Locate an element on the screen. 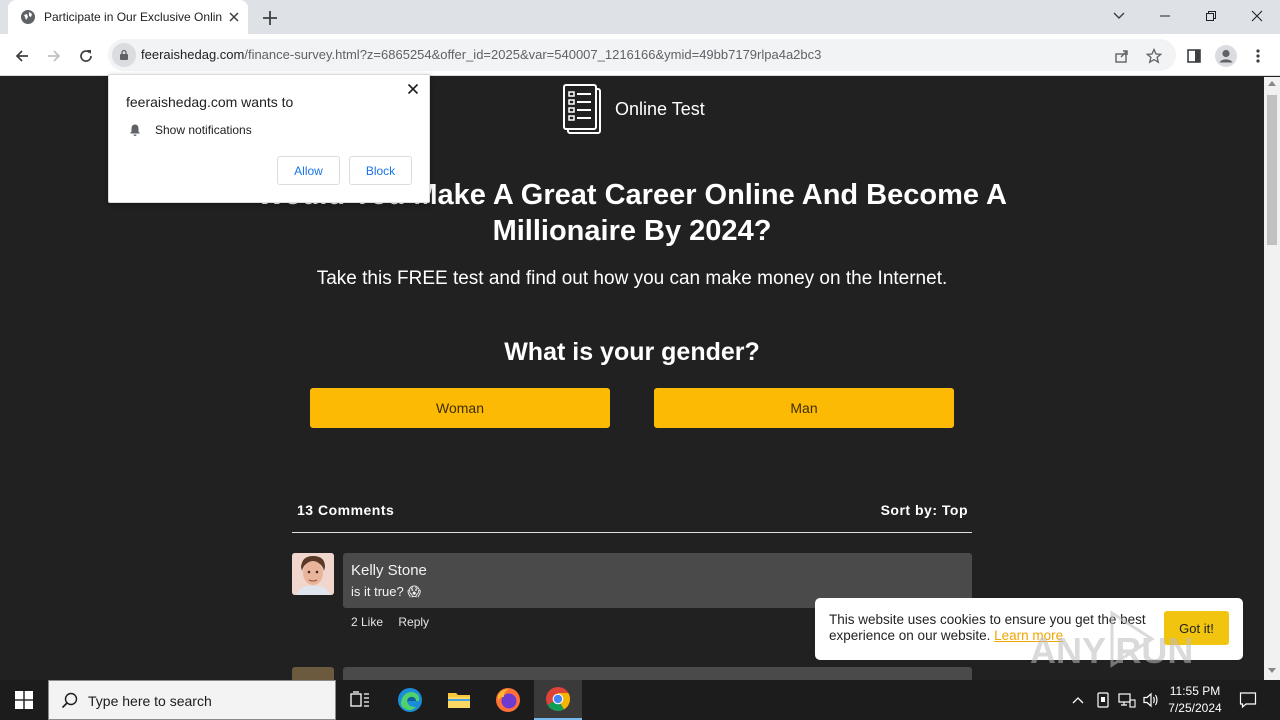 The height and width of the screenshot is (720, 1280). allow-button: Allow is located at coordinates (308, 170).